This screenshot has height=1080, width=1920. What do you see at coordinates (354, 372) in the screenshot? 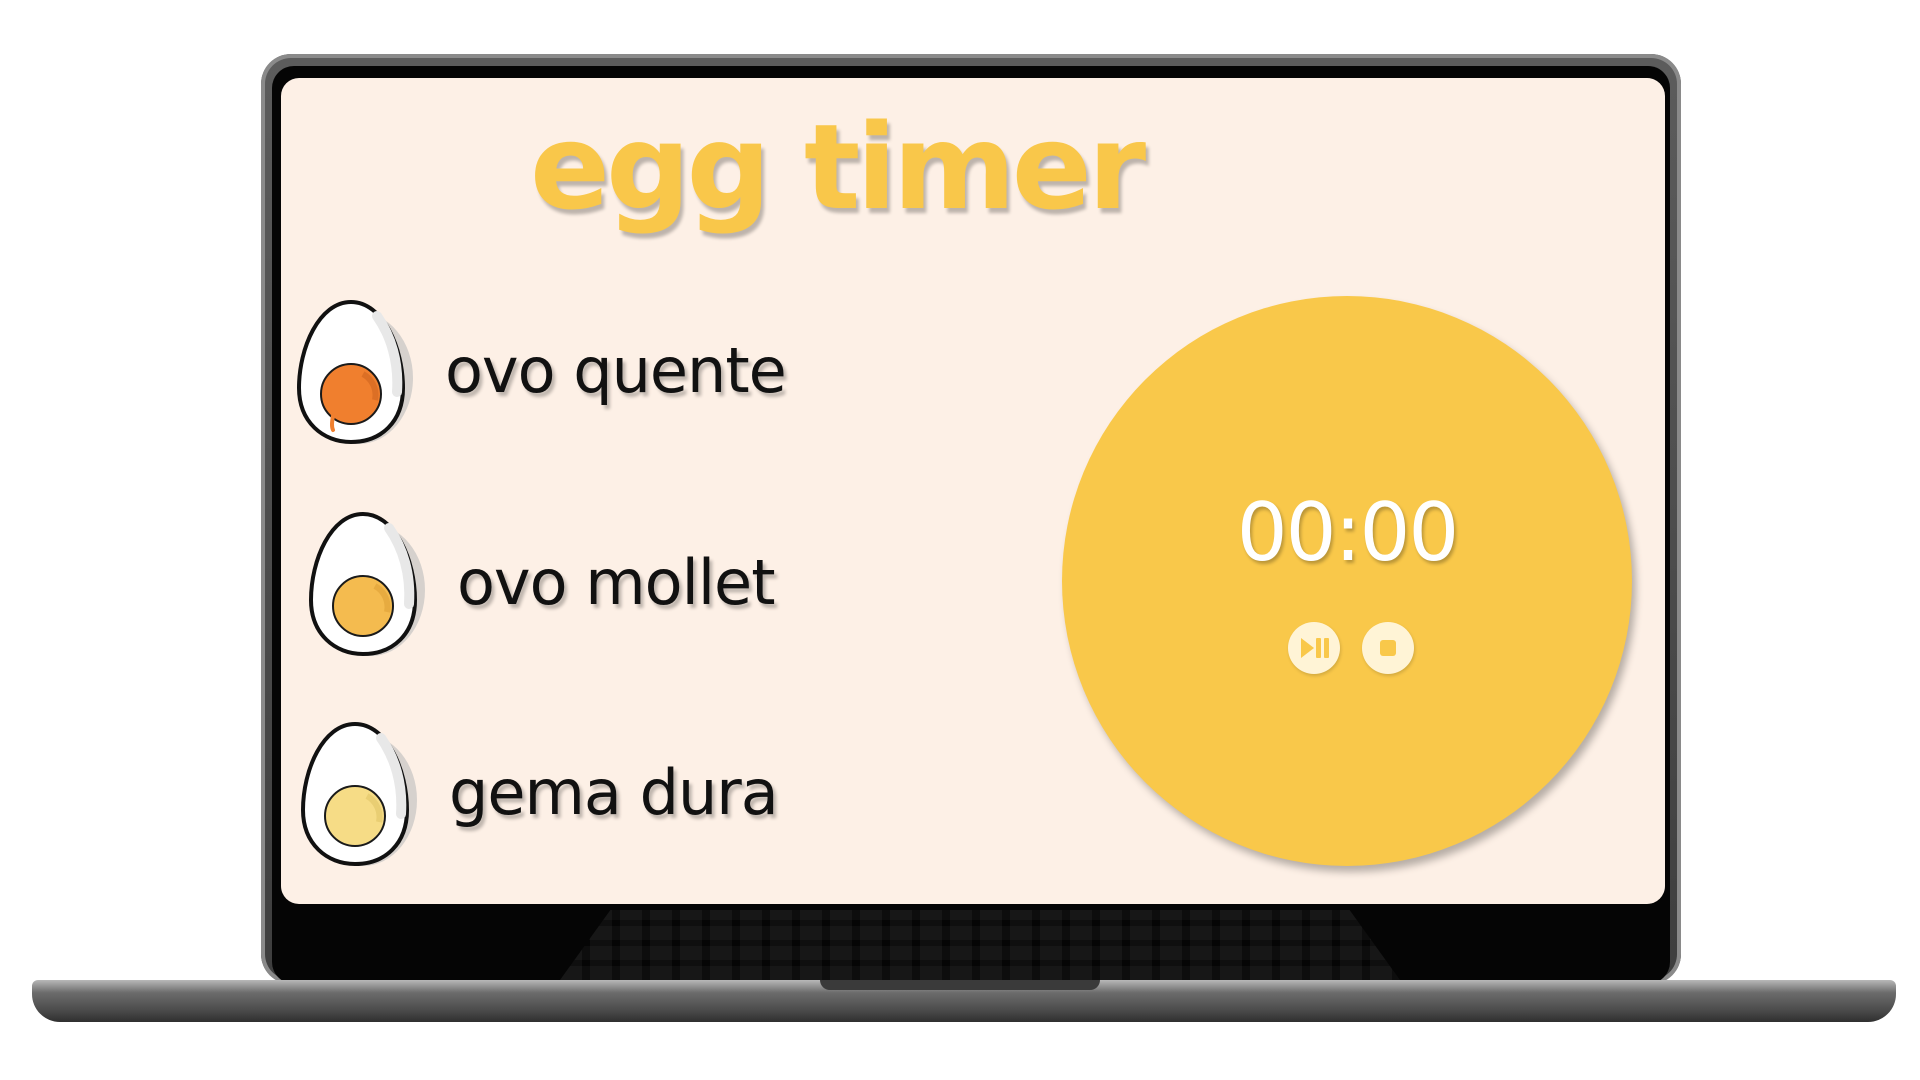
I see `soft-boiled-egg-icon` at bounding box center [354, 372].